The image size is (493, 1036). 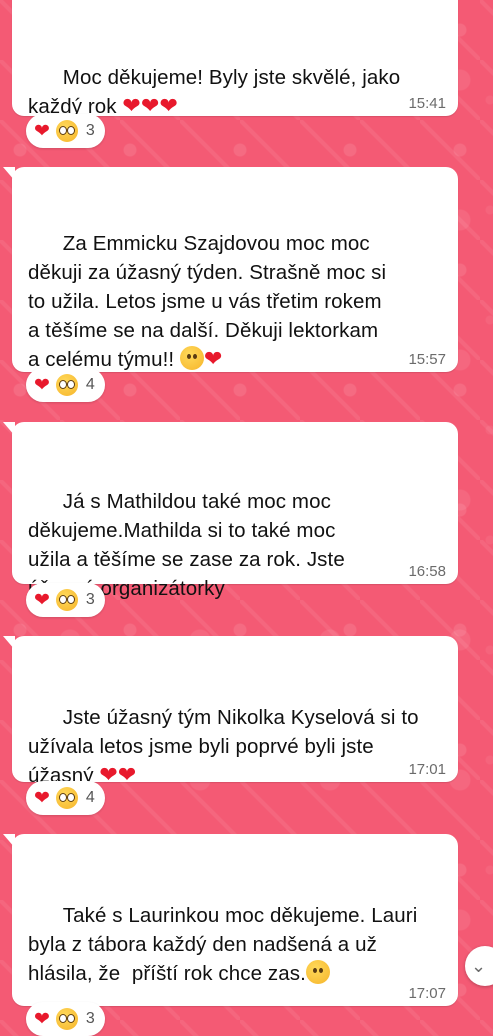 What do you see at coordinates (427, 359) in the screenshot?
I see `message-time: 15:57` at bounding box center [427, 359].